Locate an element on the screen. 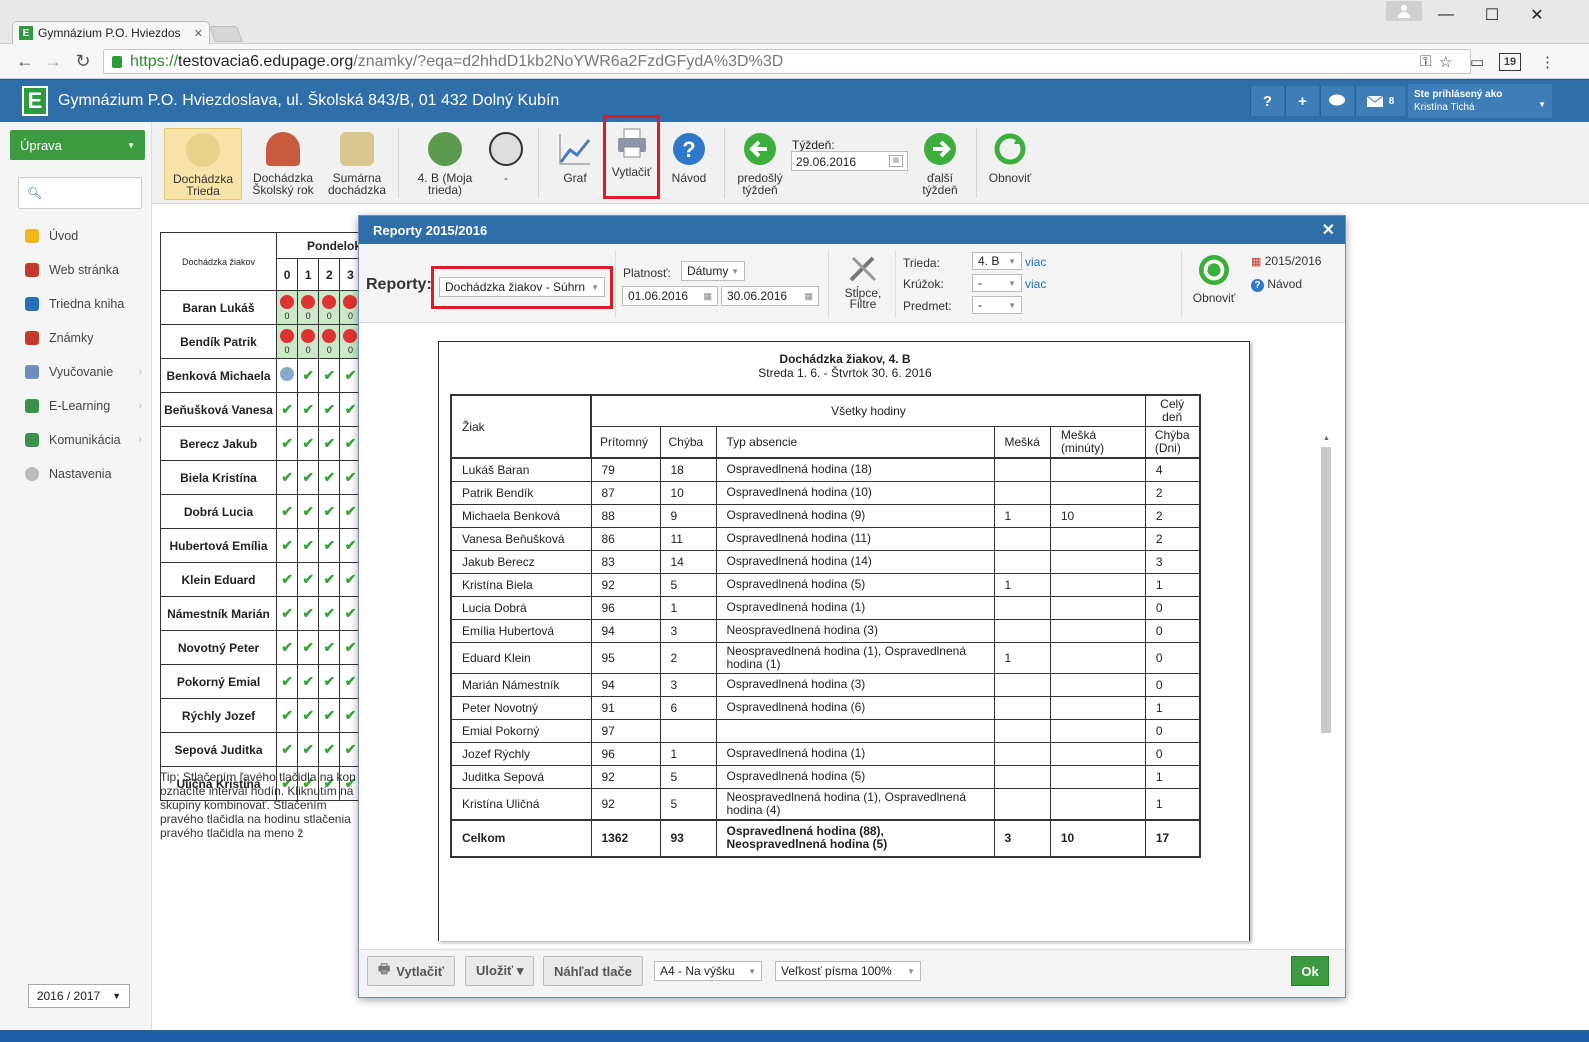  subject-select: - ▼ is located at coordinates (997, 305).